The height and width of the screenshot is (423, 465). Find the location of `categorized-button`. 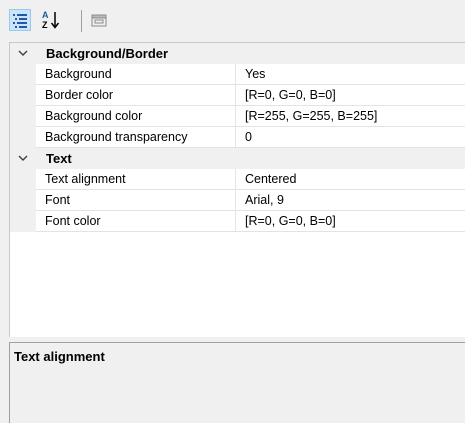

categorized-button is located at coordinates (20, 20).